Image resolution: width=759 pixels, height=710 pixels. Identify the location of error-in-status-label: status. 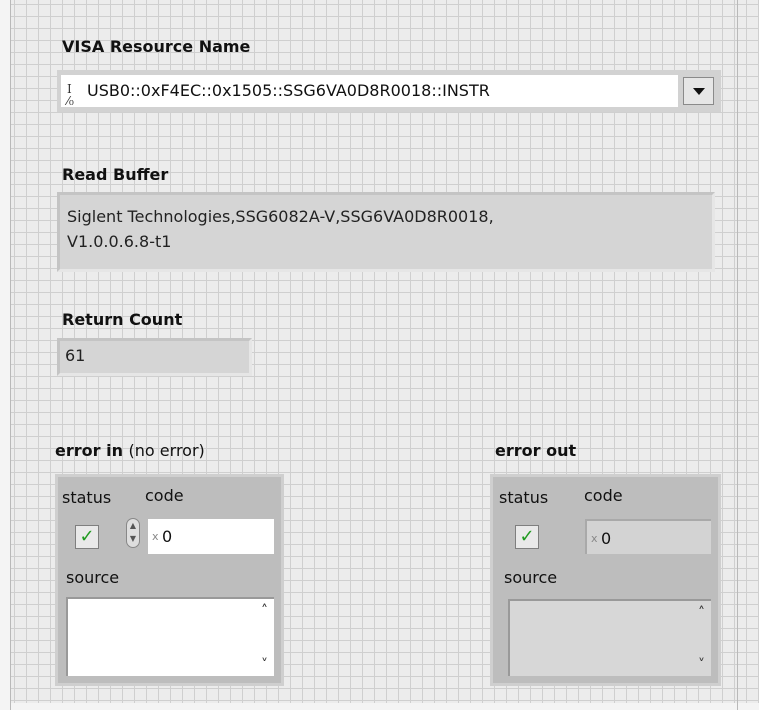
(87, 497).